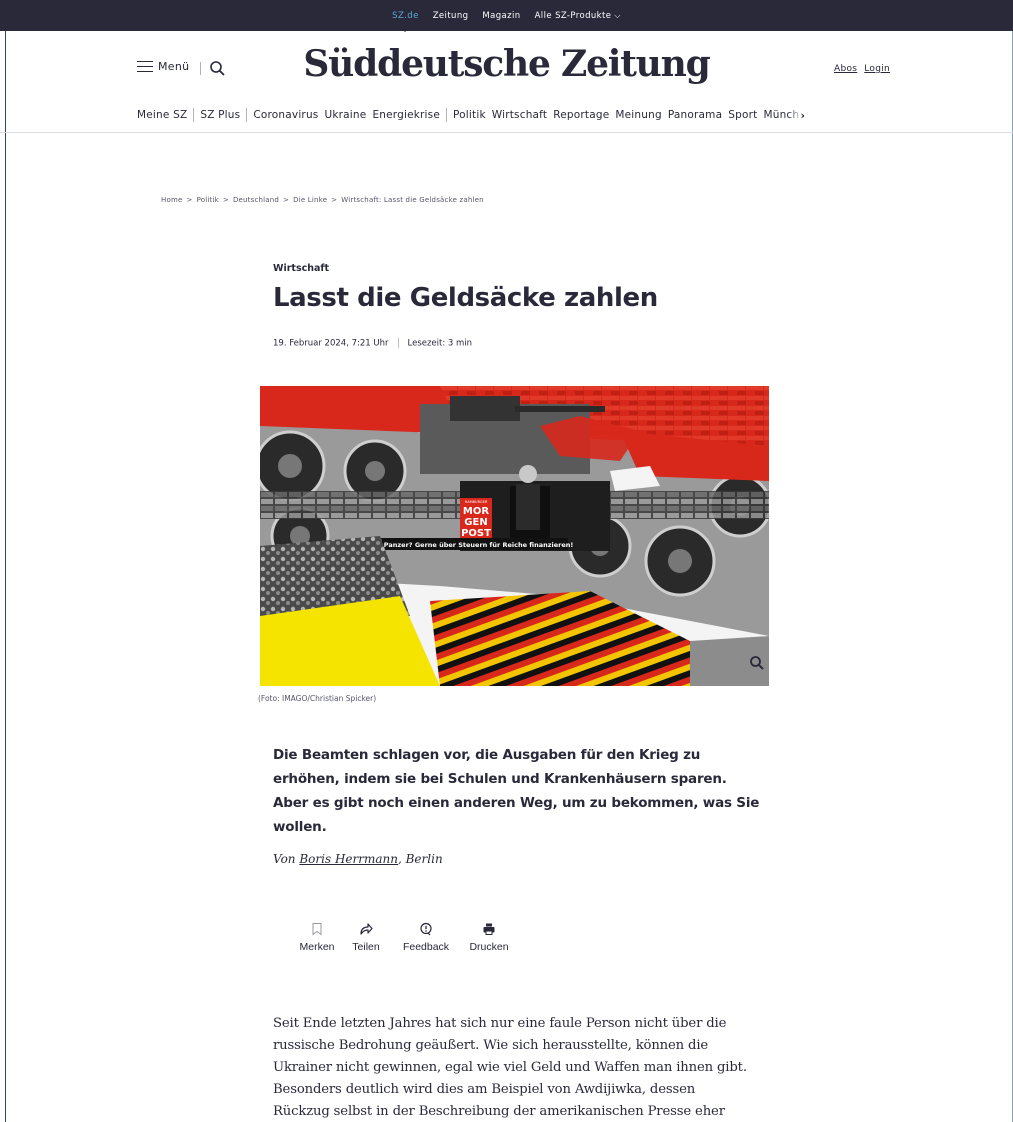  I want to click on nav-item-sz-plus: SZ Plus, so click(220, 115).